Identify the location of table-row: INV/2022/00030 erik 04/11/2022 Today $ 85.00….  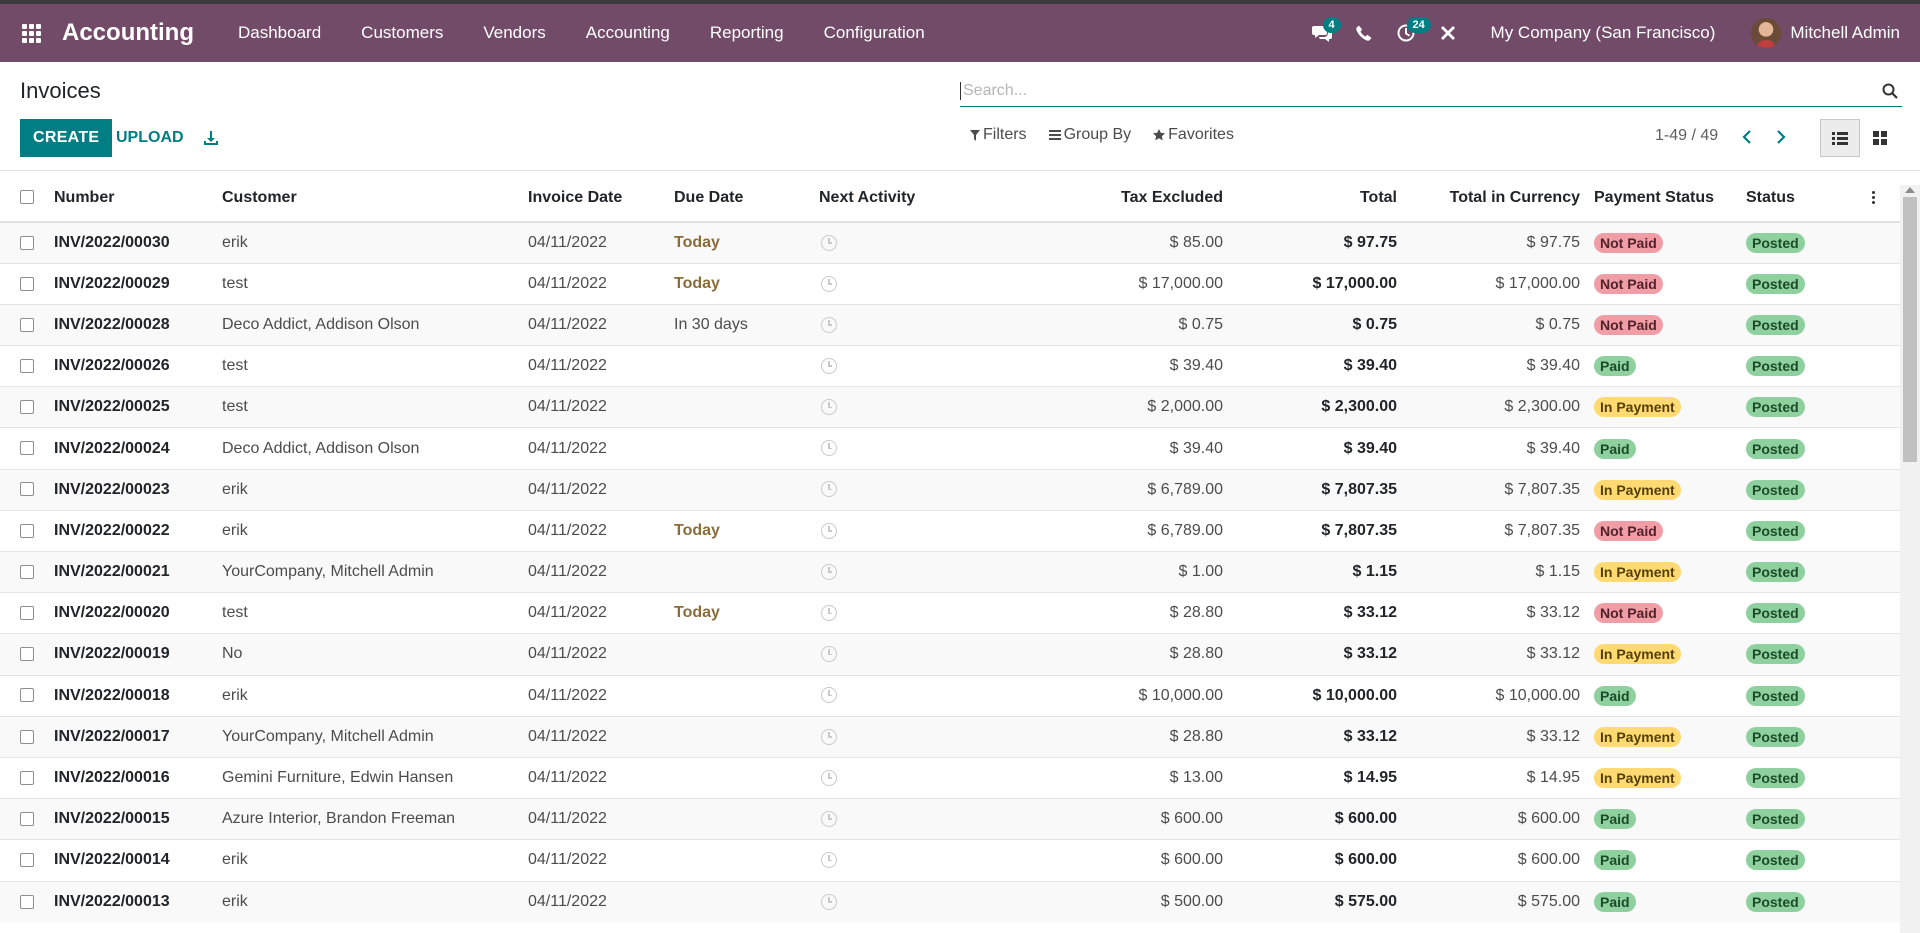
(950, 242).